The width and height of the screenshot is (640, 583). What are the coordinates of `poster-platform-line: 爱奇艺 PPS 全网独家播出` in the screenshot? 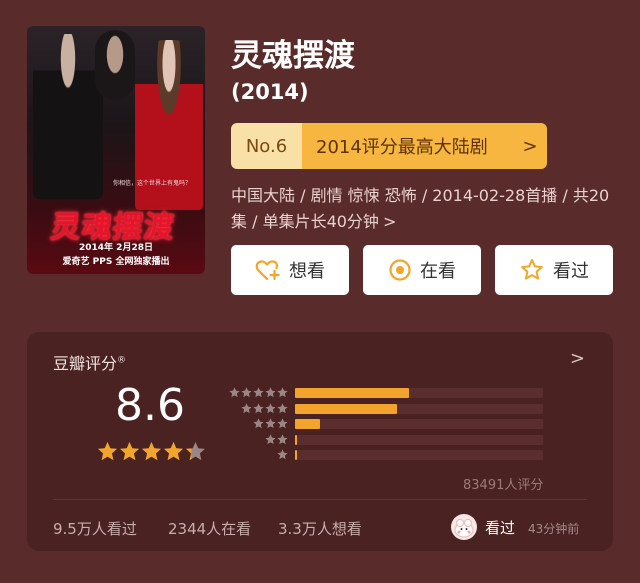 It's located at (116, 262).